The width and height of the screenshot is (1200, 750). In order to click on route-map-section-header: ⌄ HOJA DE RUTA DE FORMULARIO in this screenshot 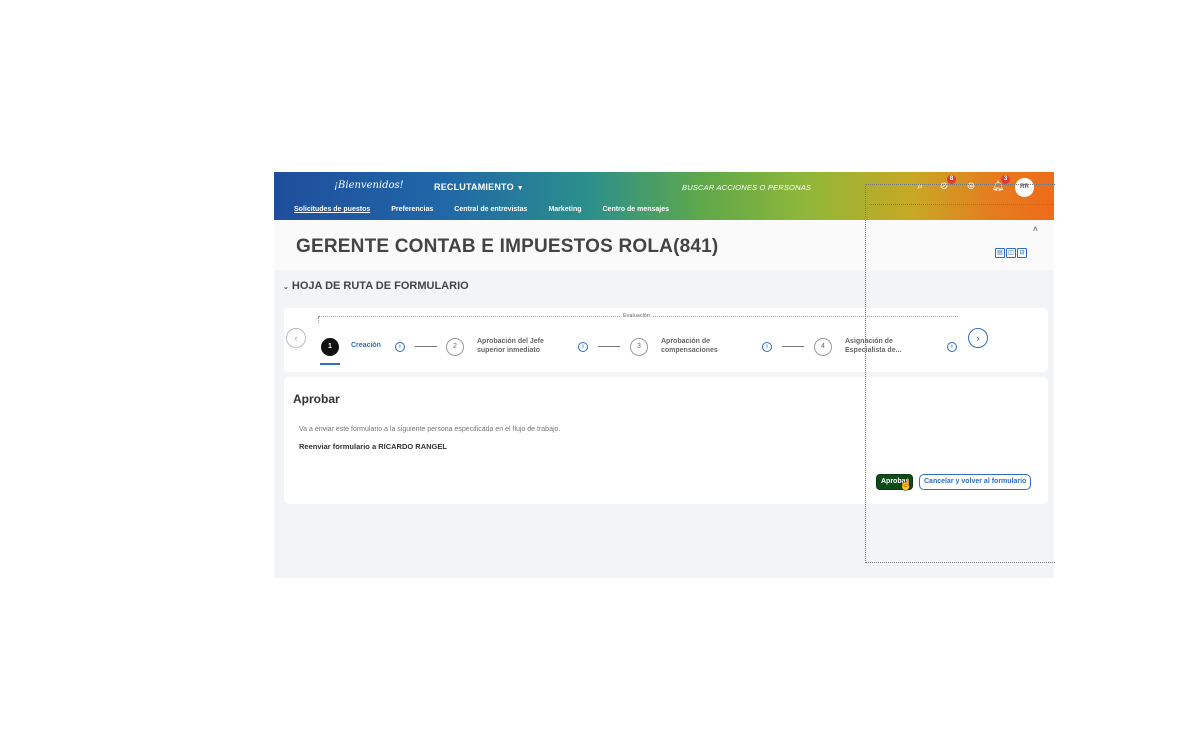, I will do `click(376, 286)`.